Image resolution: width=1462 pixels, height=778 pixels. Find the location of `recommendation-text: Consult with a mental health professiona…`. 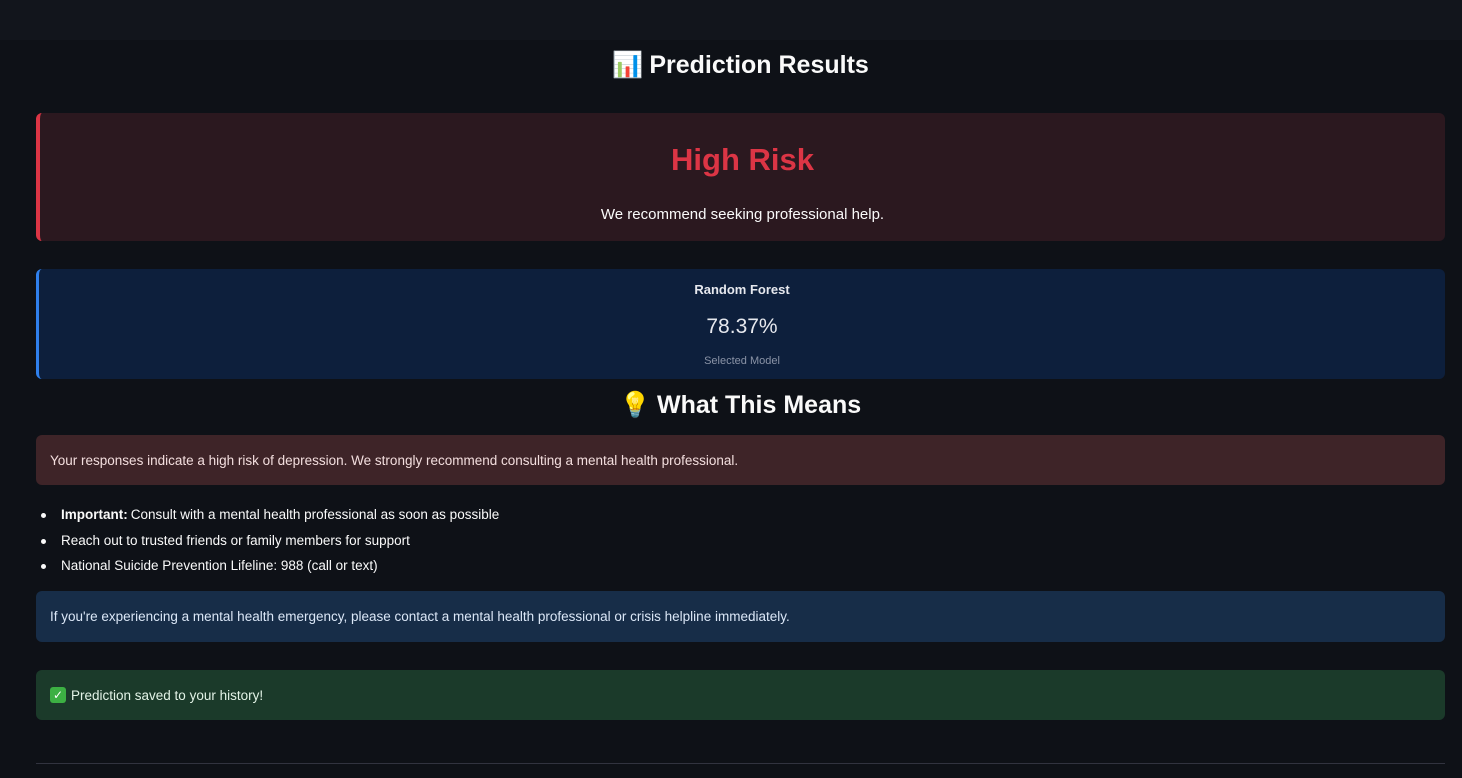

recommendation-text: Consult with a mental health professiona… is located at coordinates (315, 514).